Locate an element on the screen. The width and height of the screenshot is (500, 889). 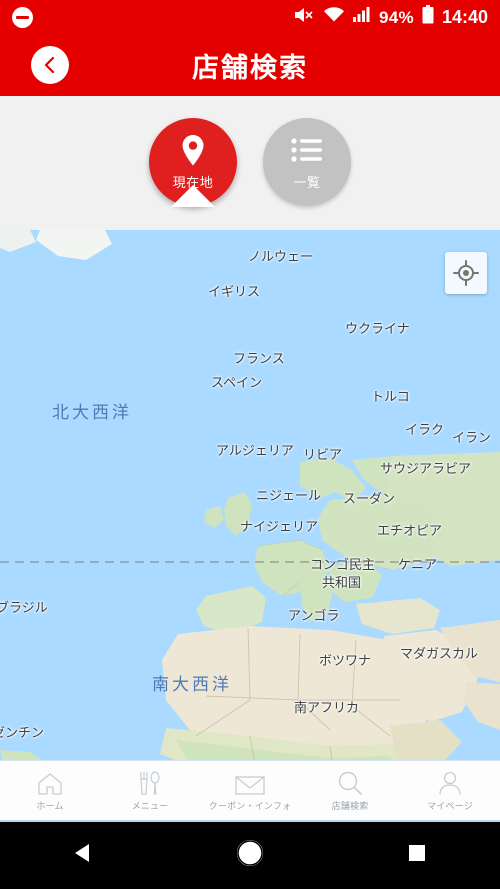
bottom-tab-bar: ホーム メニュー クーポン・インフォ 店舗検索 マイページ is located at coordinates (250, 791).